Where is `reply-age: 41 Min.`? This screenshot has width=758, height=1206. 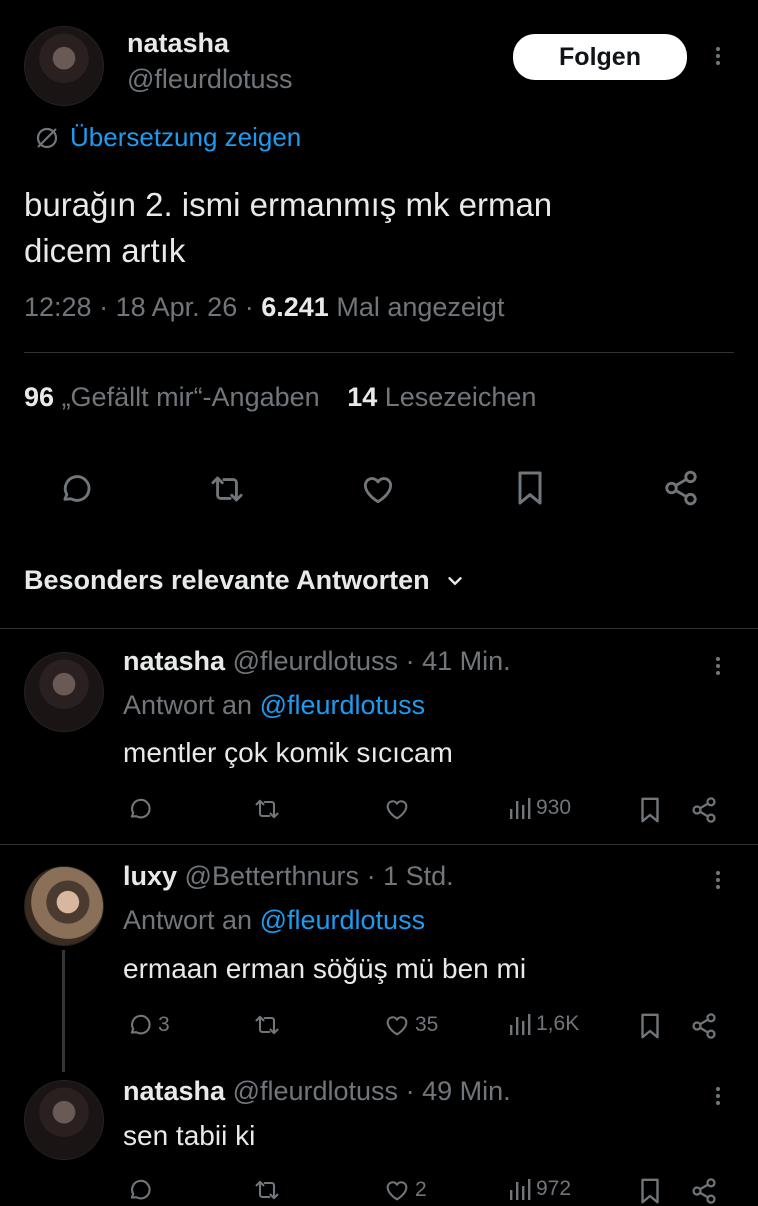 reply-age: 41 Min. is located at coordinates (466, 661).